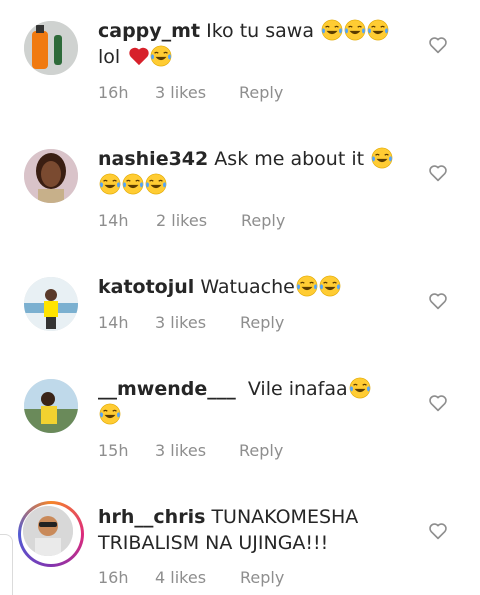 This screenshot has width=480, height=595. Describe the element at coordinates (109, 57) in the screenshot. I see `comment-text-line2: lol` at that location.